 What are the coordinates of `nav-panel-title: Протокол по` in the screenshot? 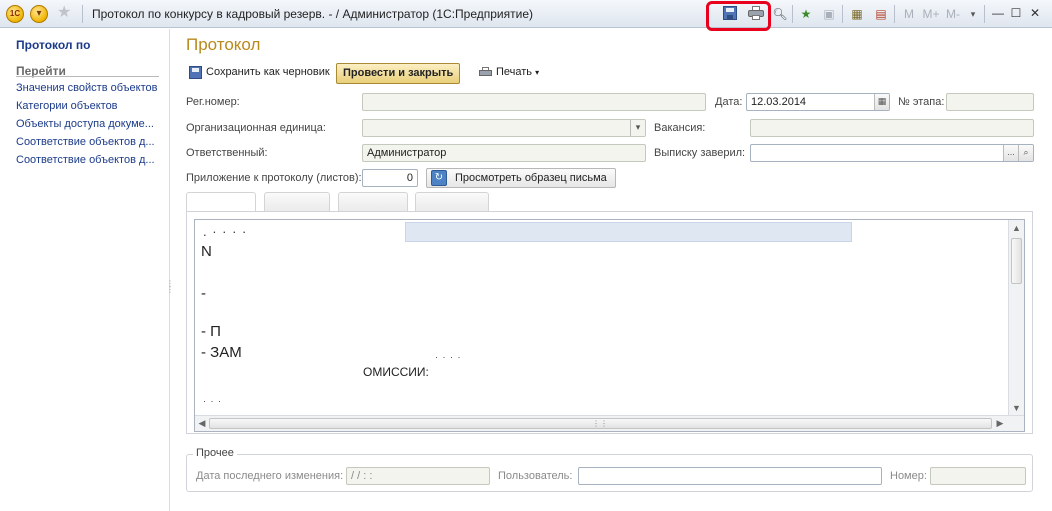 It's located at (53, 45).